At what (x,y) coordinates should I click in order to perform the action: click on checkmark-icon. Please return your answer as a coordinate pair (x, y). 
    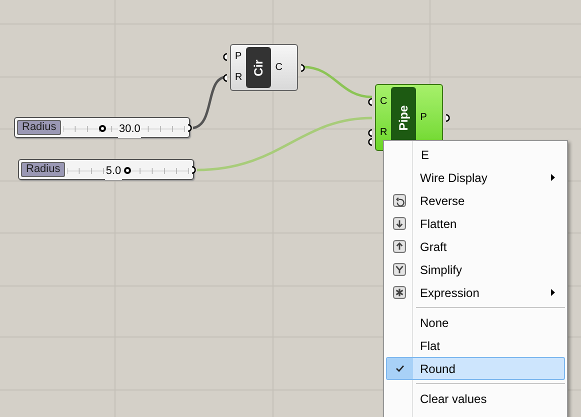
    Looking at the image, I should click on (400, 368).